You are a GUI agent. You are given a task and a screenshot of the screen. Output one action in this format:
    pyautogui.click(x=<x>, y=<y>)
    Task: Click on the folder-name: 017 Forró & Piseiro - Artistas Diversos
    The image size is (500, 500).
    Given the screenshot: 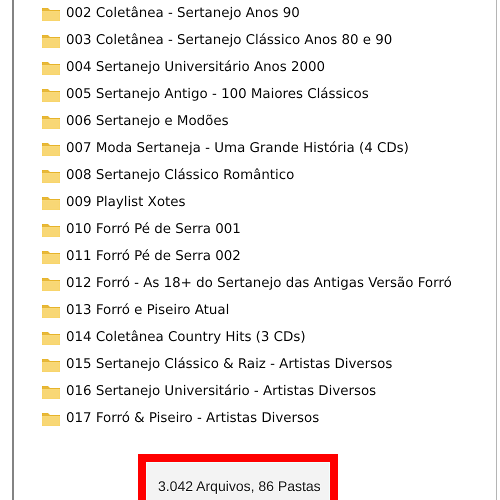 What is the action you would take?
    pyautogui.click(x=193, y=418)
    